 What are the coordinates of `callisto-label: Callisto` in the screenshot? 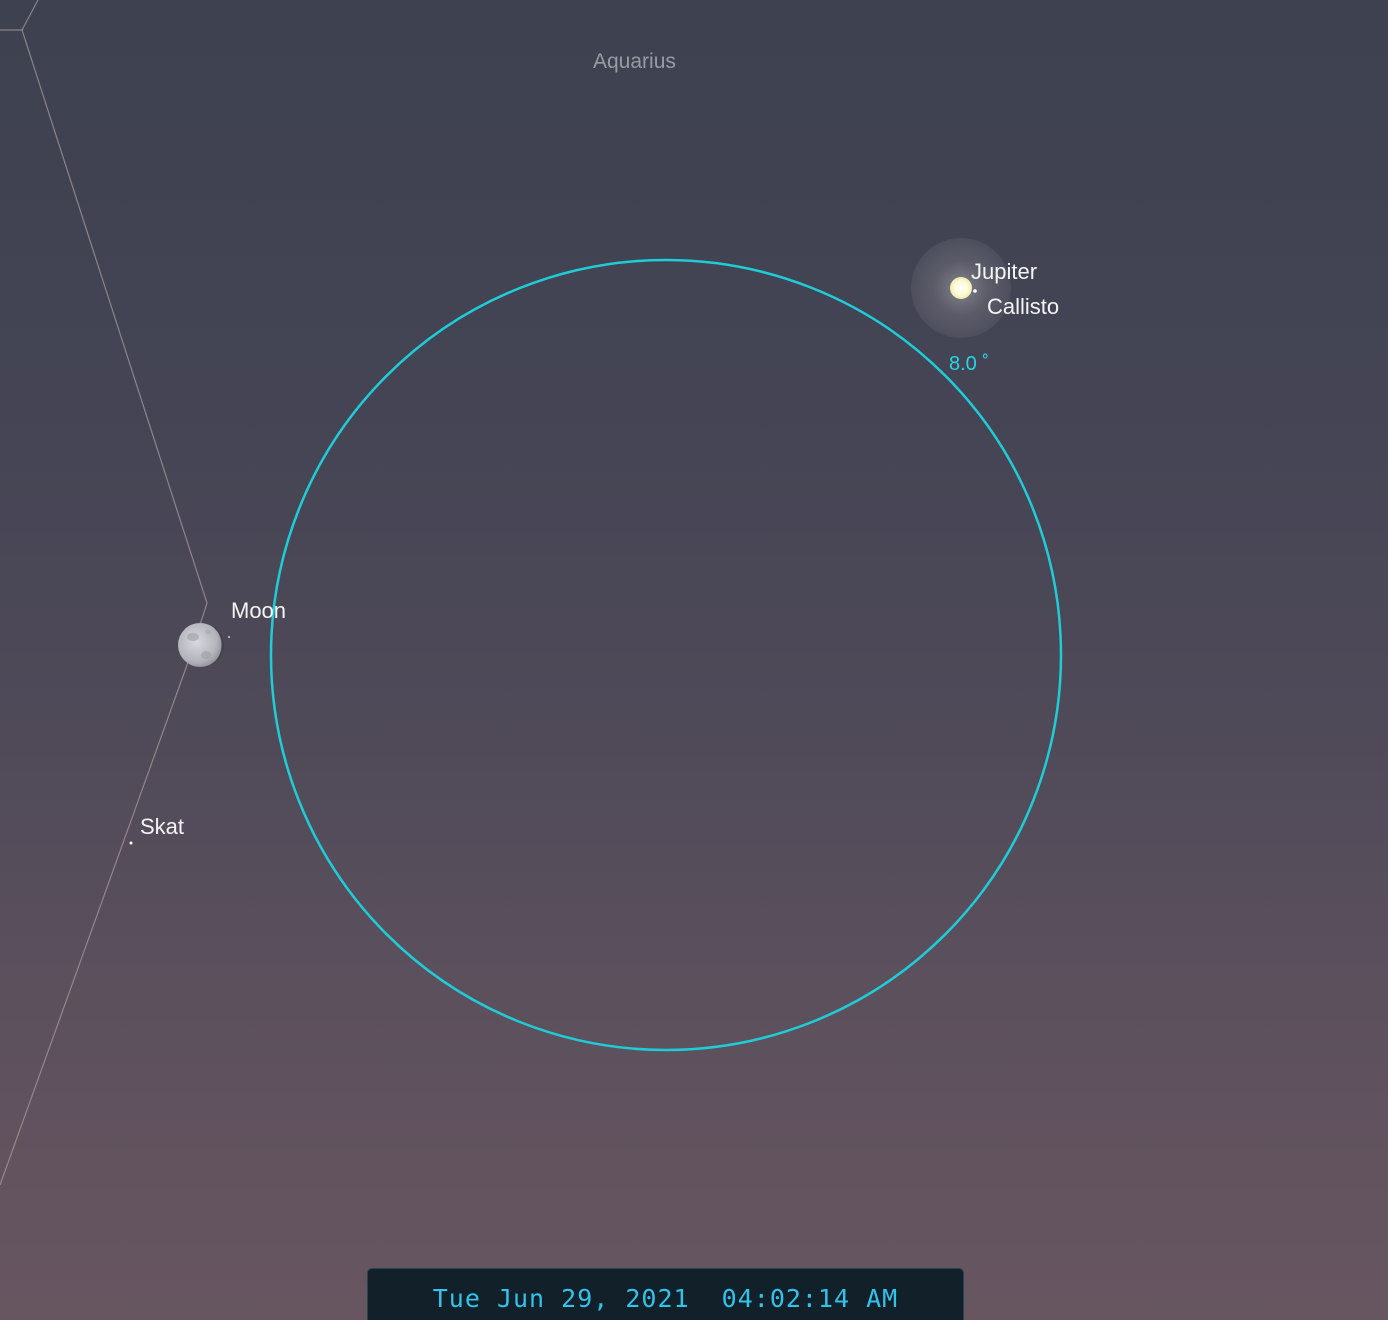 It's located at (1023, 307).